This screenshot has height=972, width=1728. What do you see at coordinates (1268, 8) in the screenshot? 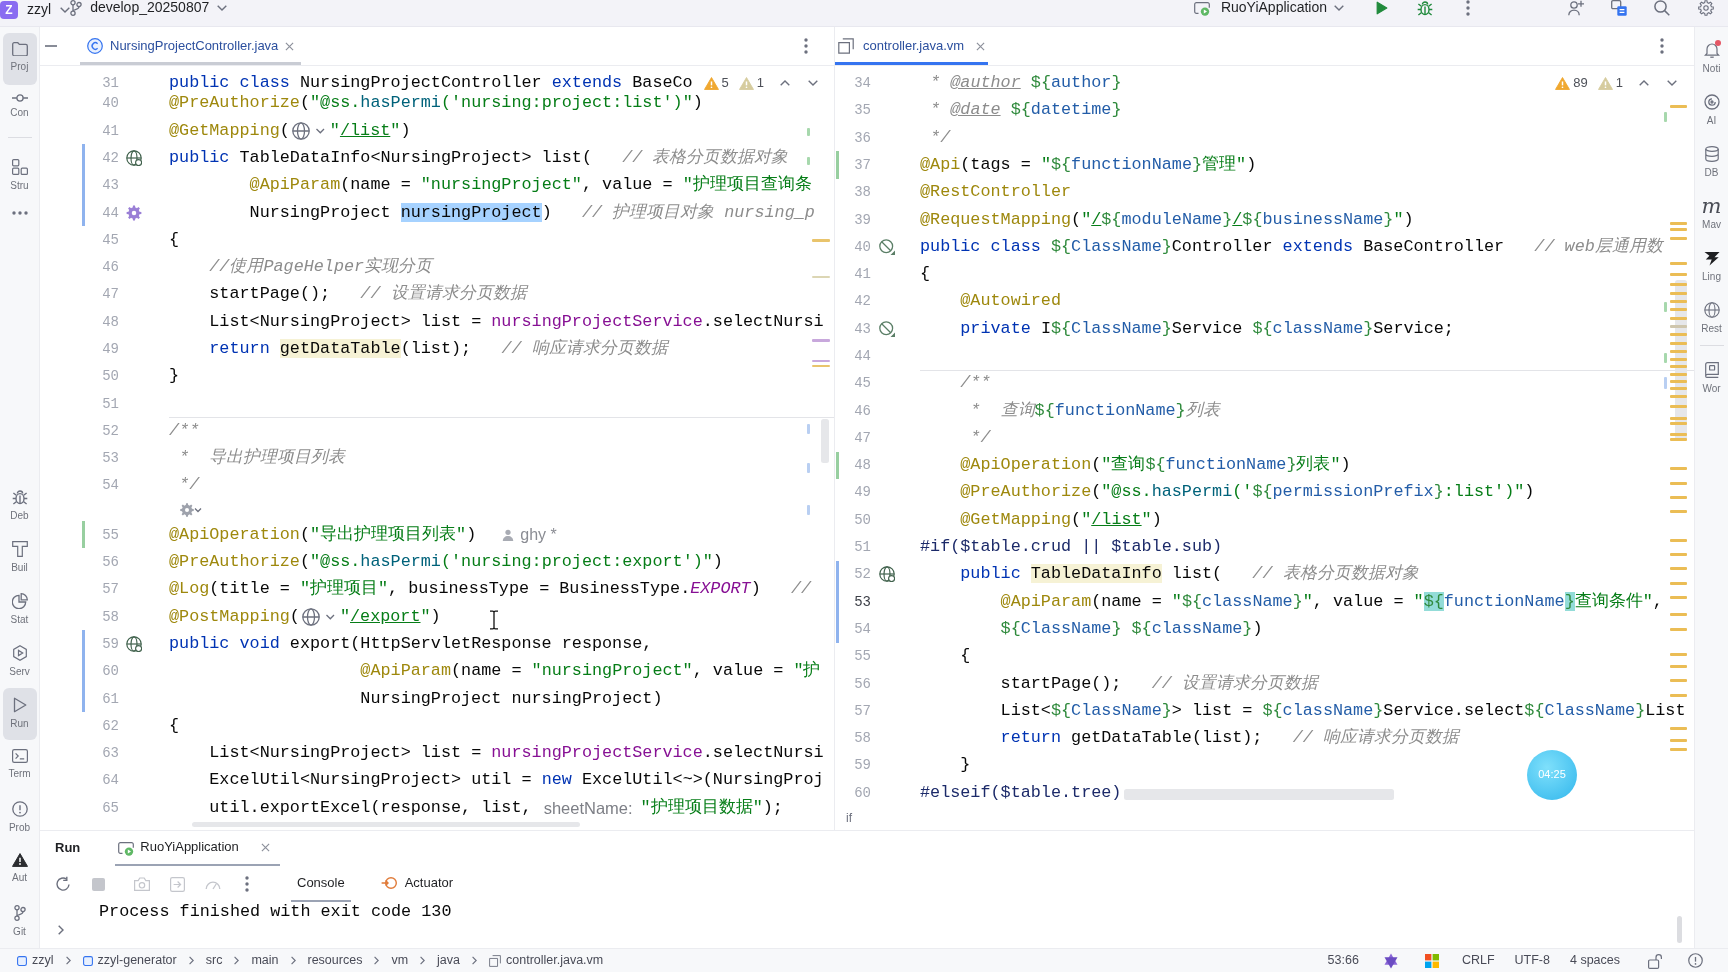
I see `run-config-selector: RuoYiApplication` at bounding box center [1268, 8].